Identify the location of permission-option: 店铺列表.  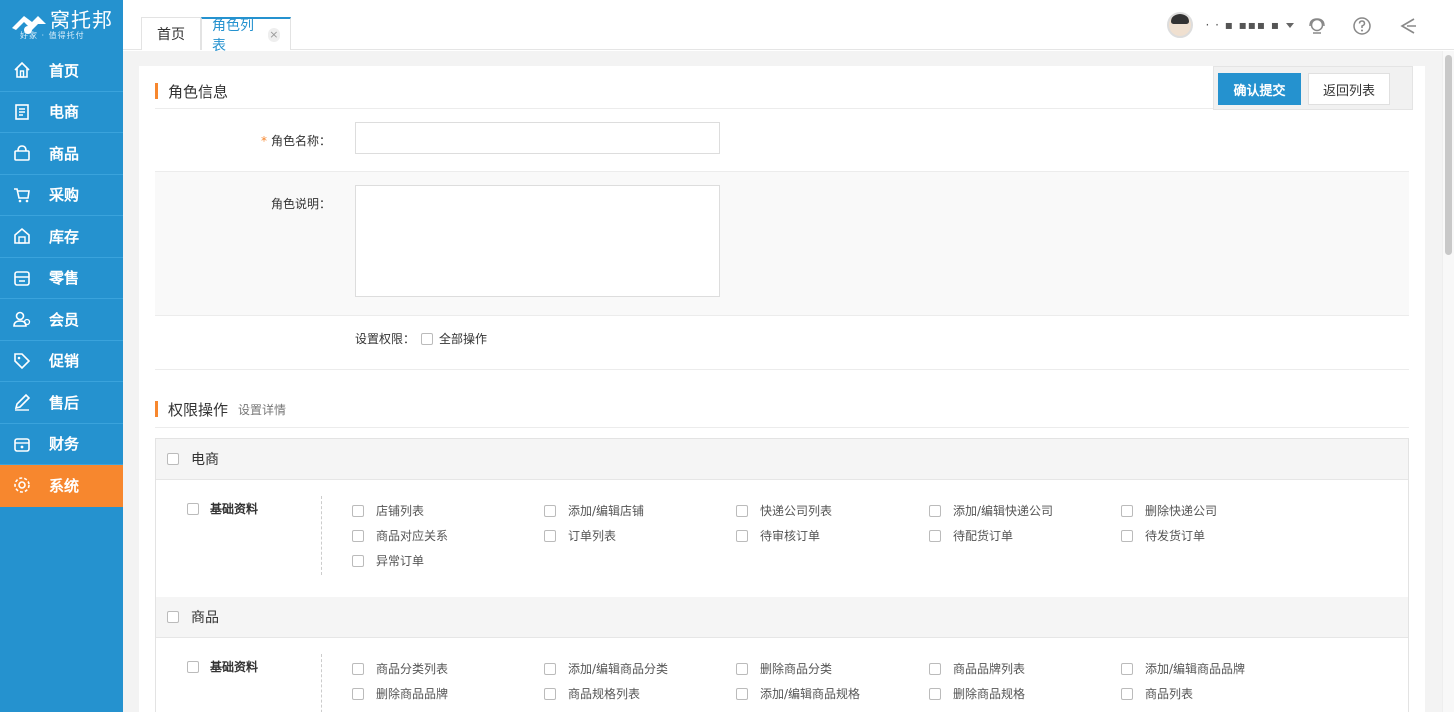
(388, 510).